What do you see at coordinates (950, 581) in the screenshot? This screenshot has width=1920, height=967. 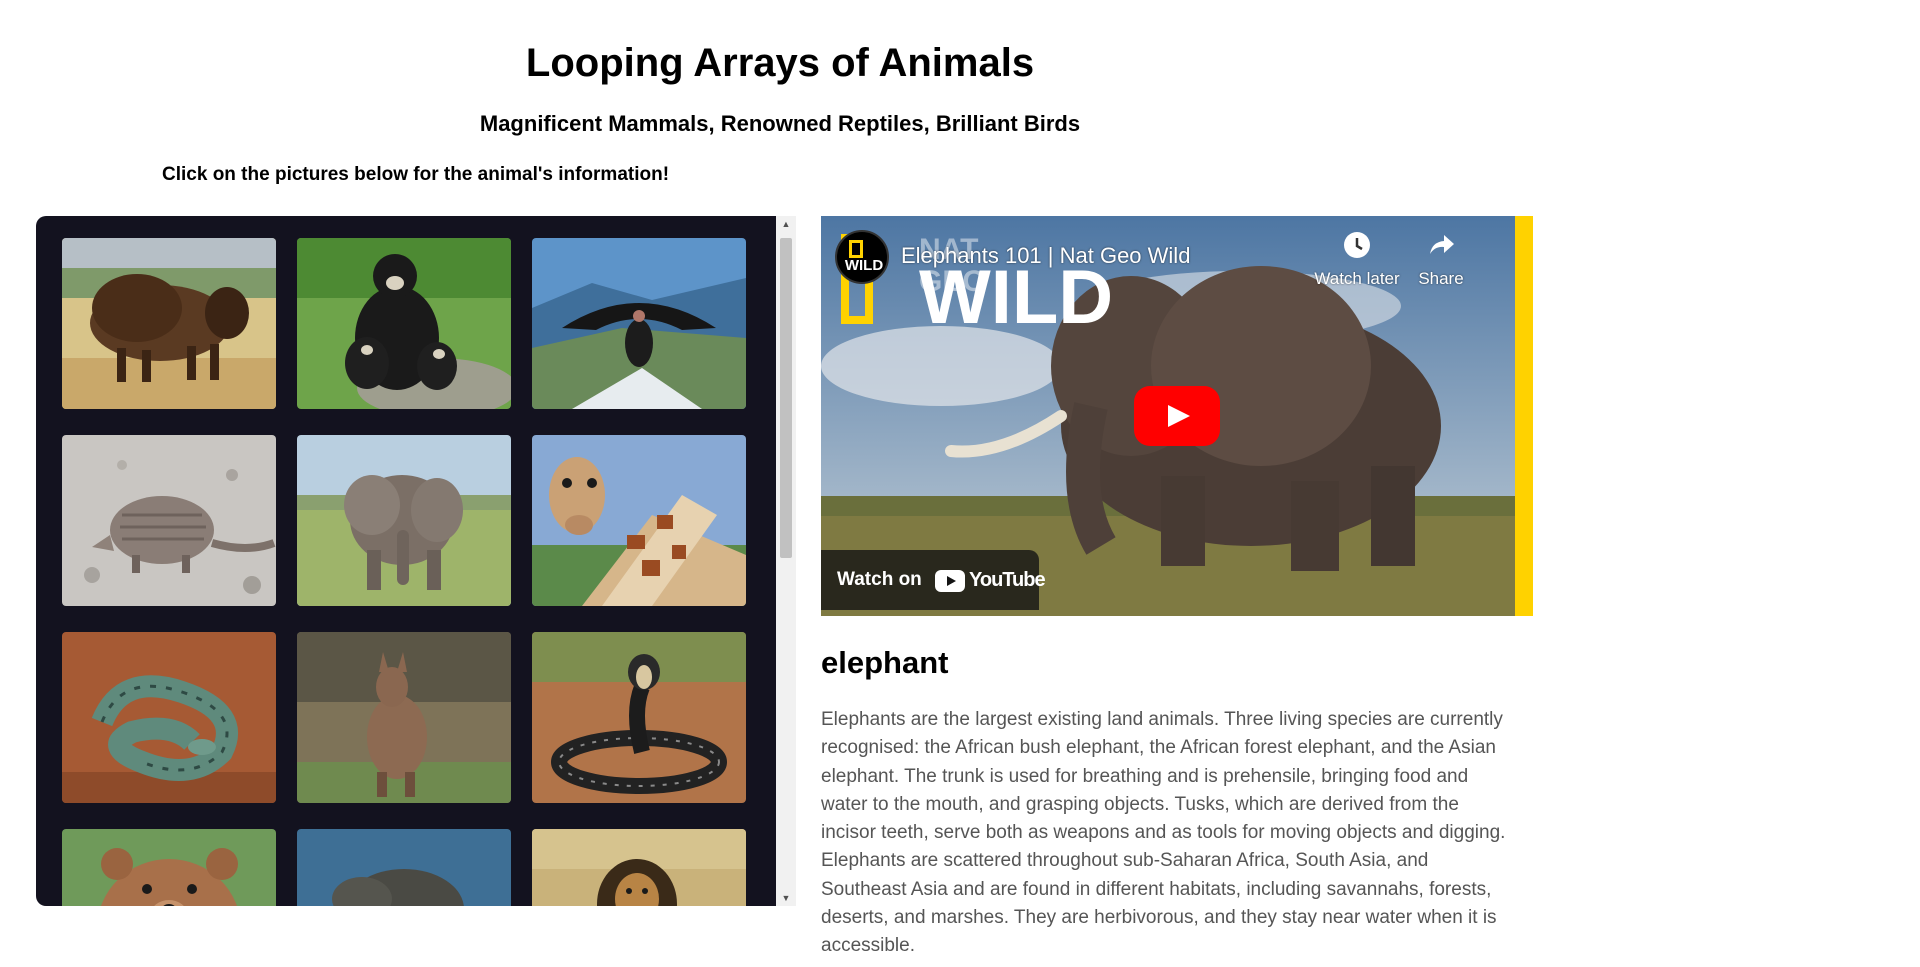 I see `youtube-logo-icon` at bounding box center [950, 581].